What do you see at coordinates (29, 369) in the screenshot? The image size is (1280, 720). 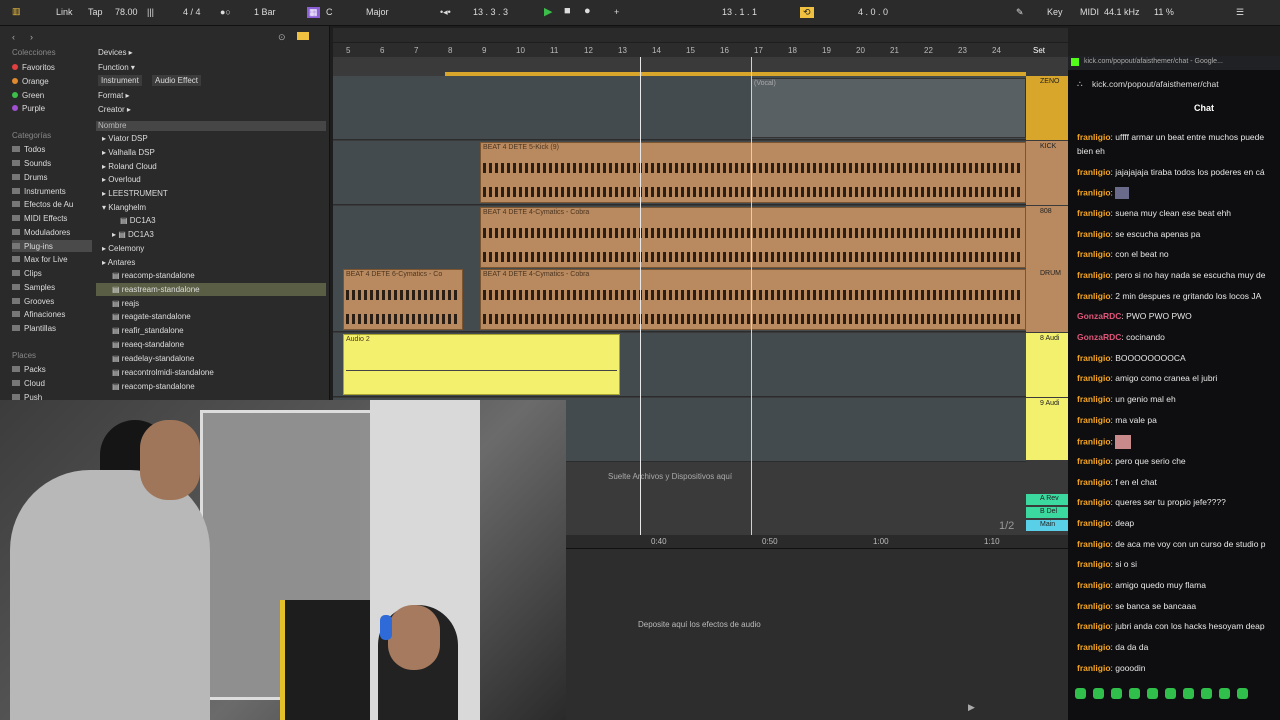 I see `place-packs: Packs` at bounding box center [29, 369].